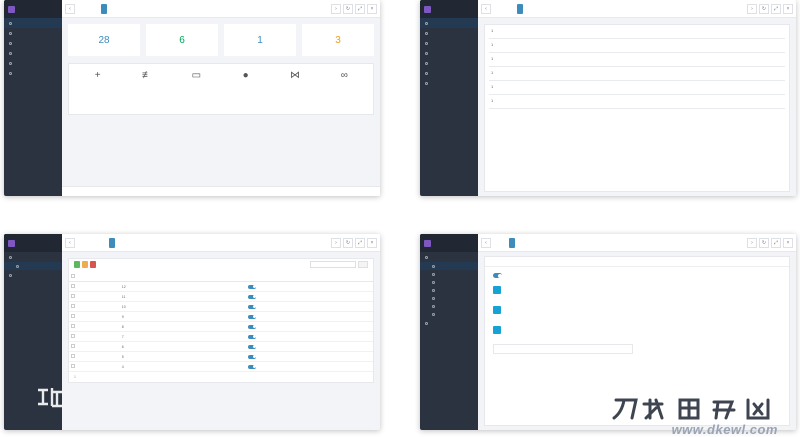 This screenshot has height=437, width=800. Describe the element at coordinates (333, 264) in the screenshot. I see `search-input` at that location.